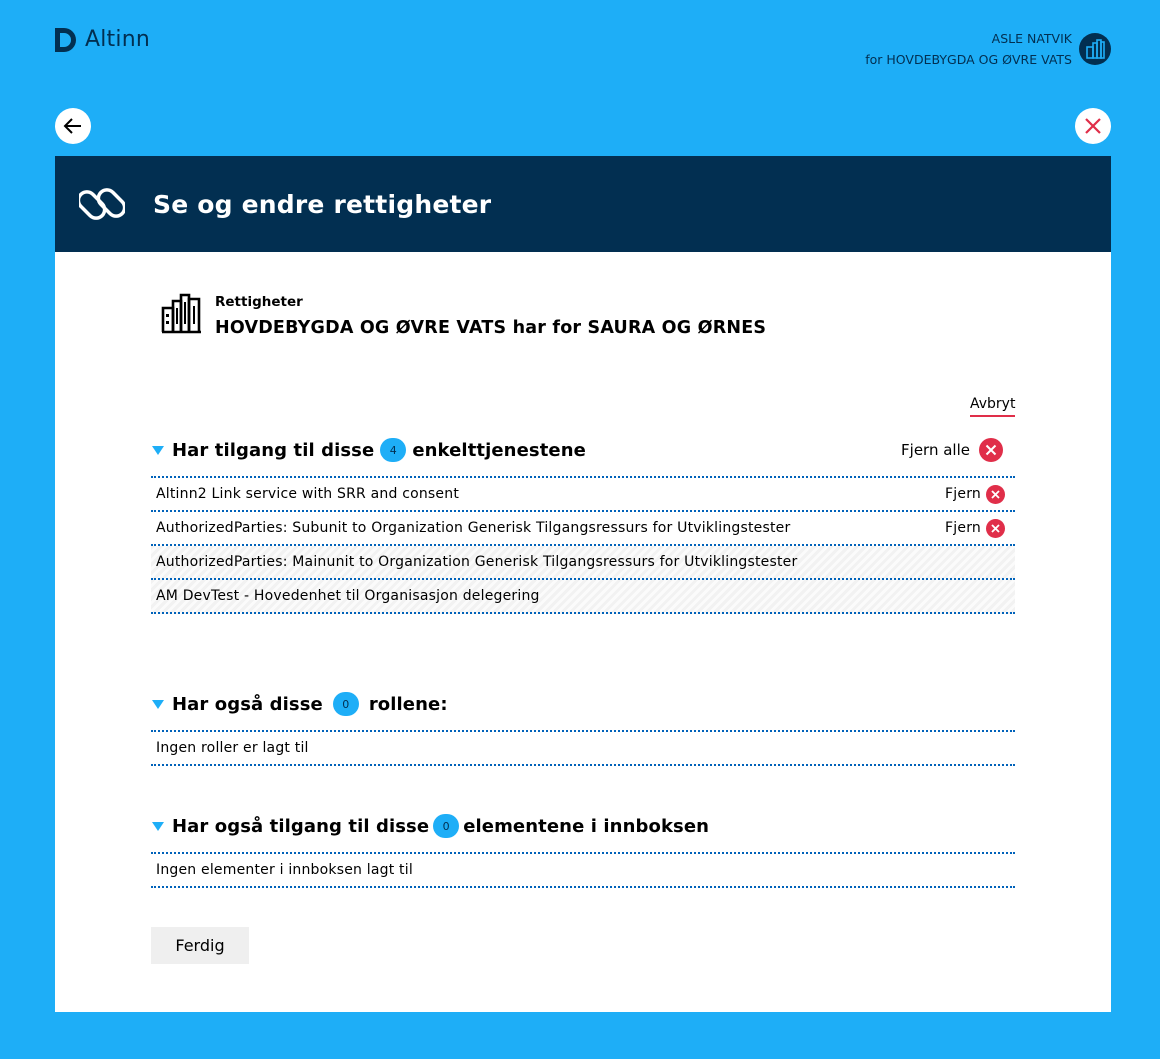 The image size is (1160, 1059). I want to click on inbox-empty-text: Ingen elementer i innboksen lagt til, so click(284, 870).